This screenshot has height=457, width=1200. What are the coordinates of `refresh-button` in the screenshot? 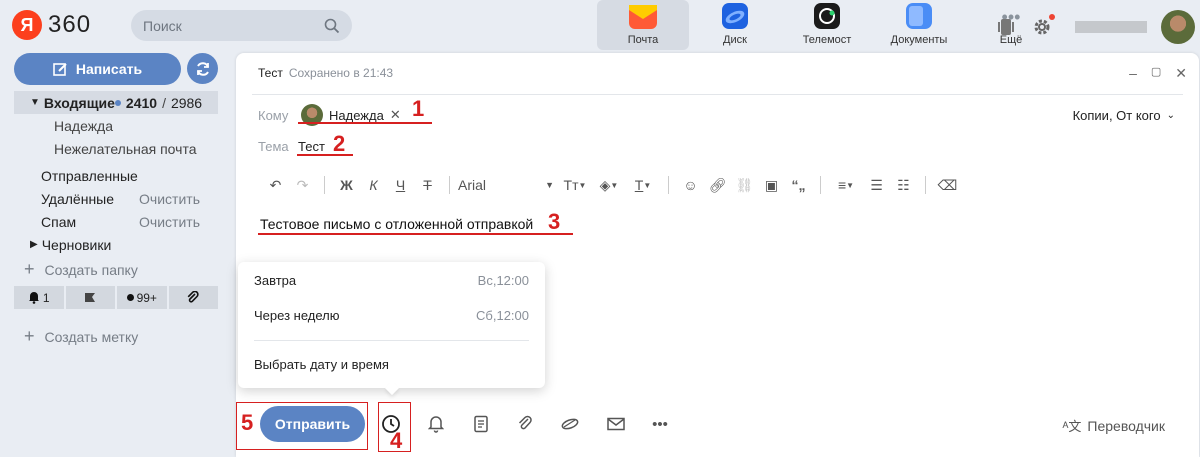 It's located at (202, 68).